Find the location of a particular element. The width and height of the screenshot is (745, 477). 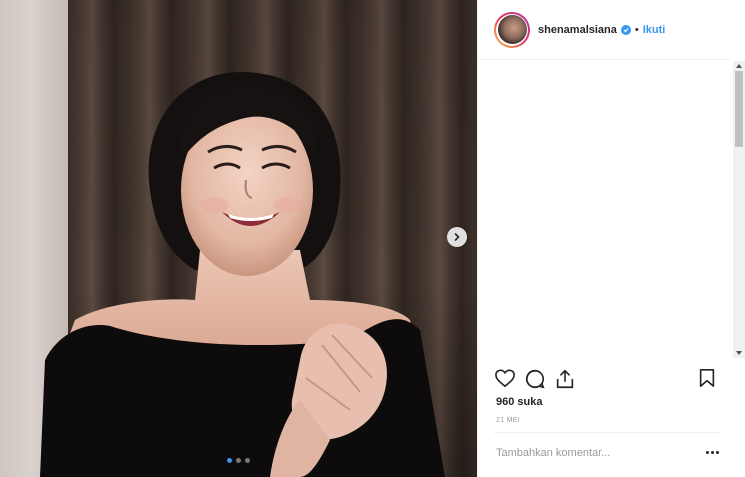

carousel-next-button is located at coordinates (457, 237).